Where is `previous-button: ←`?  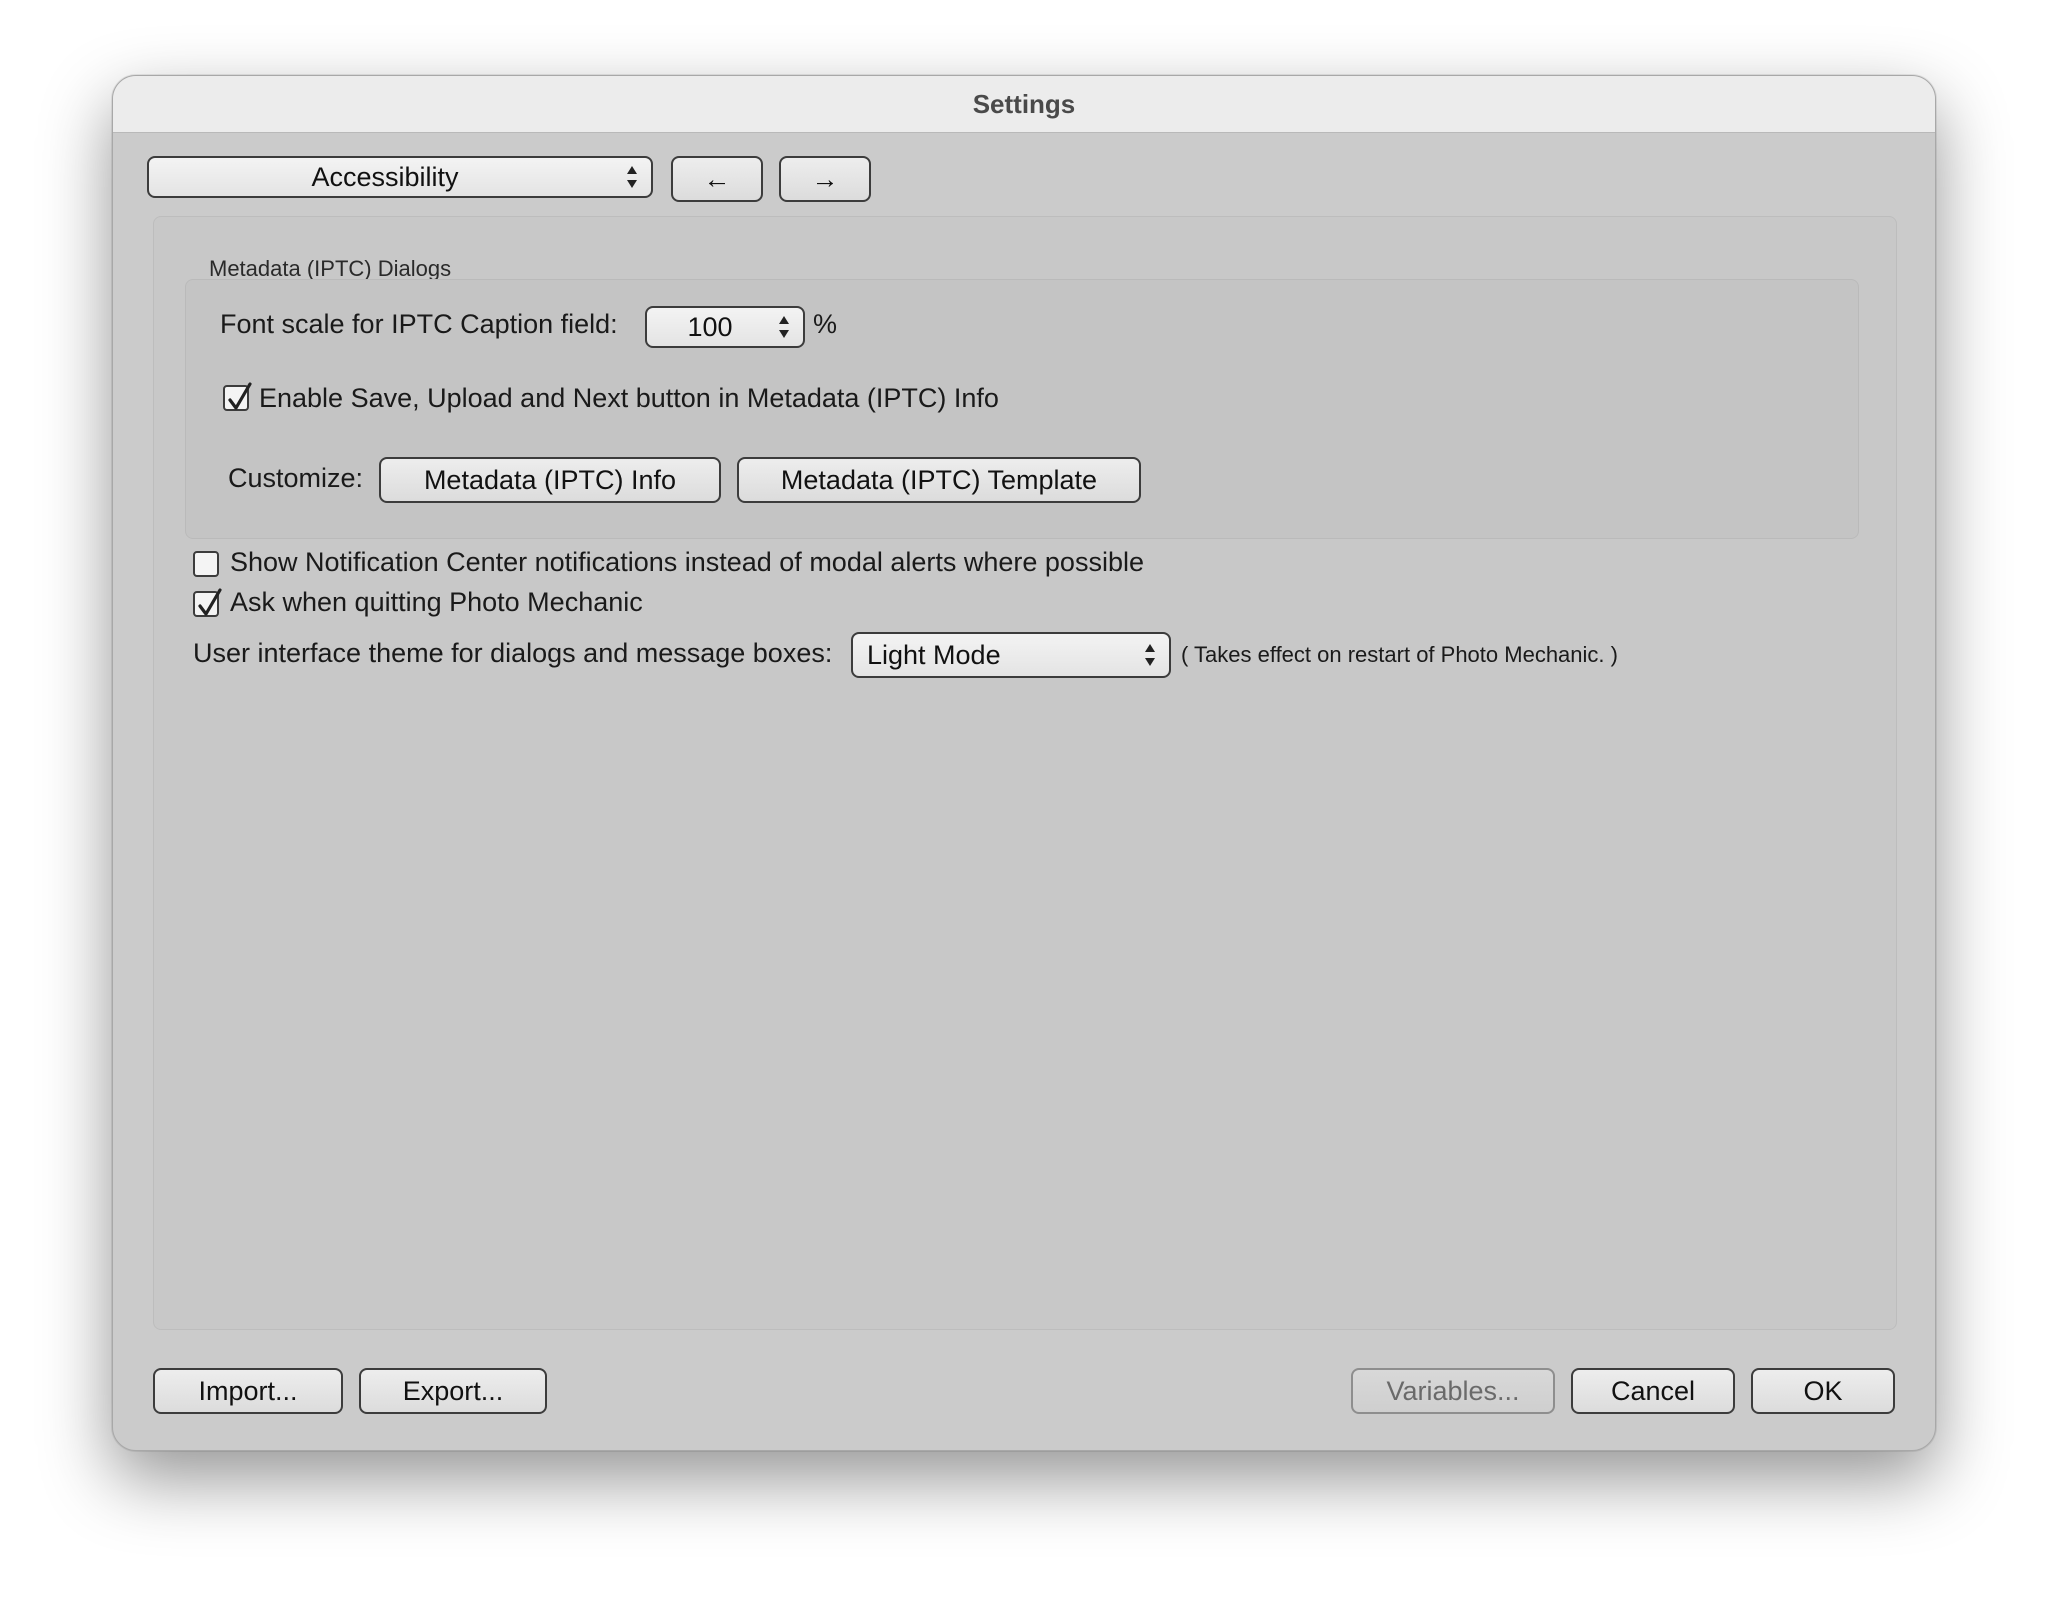 previous-button: ← is located at coordinates (717, 179).